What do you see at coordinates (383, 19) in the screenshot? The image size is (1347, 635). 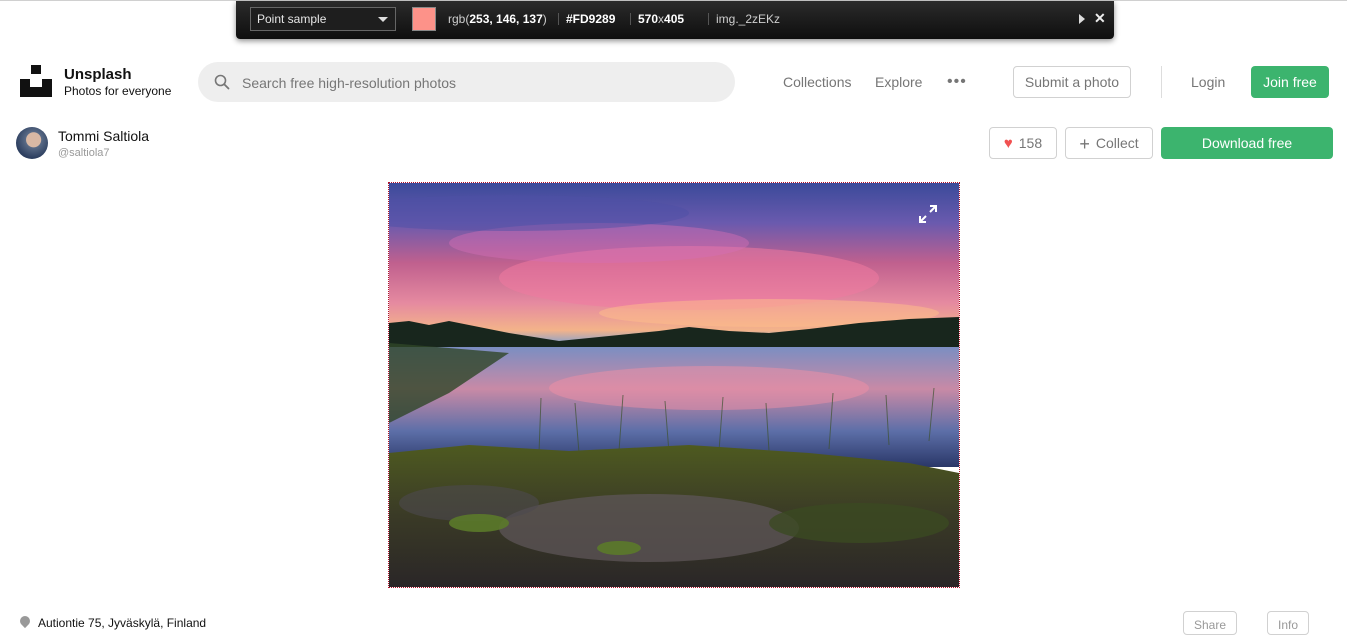 I see `chevron-down-icon` at bounding box center [383, 19].